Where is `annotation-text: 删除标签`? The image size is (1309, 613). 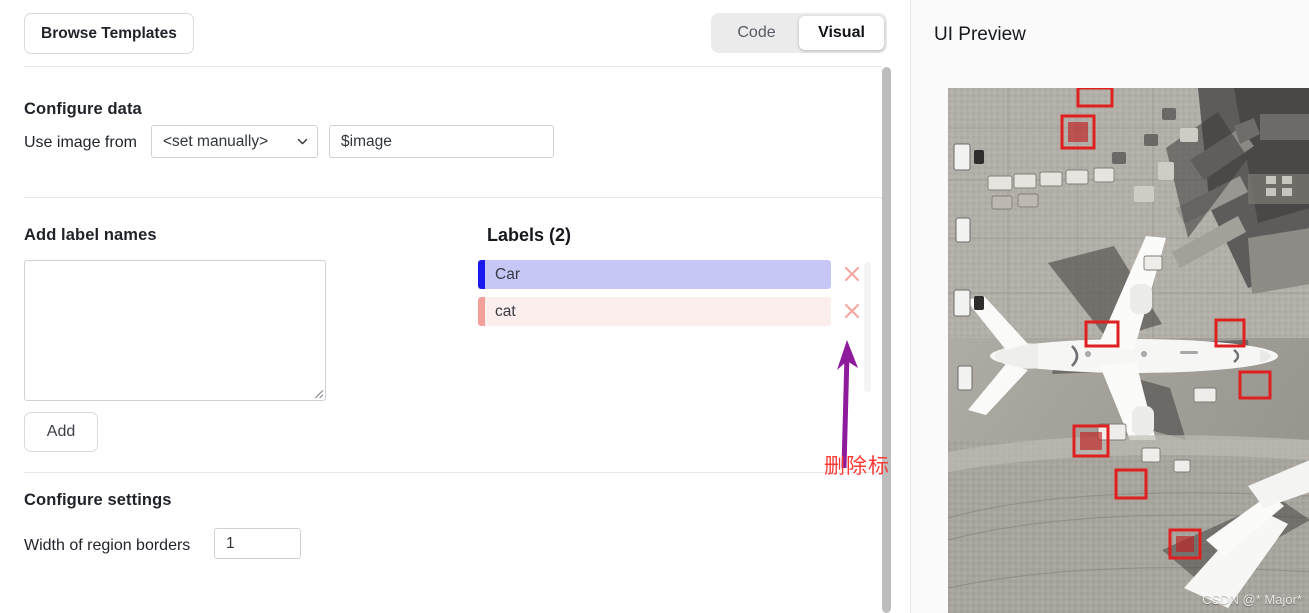
annotation-text: 删除标签 is located at coordinates (857, 466).